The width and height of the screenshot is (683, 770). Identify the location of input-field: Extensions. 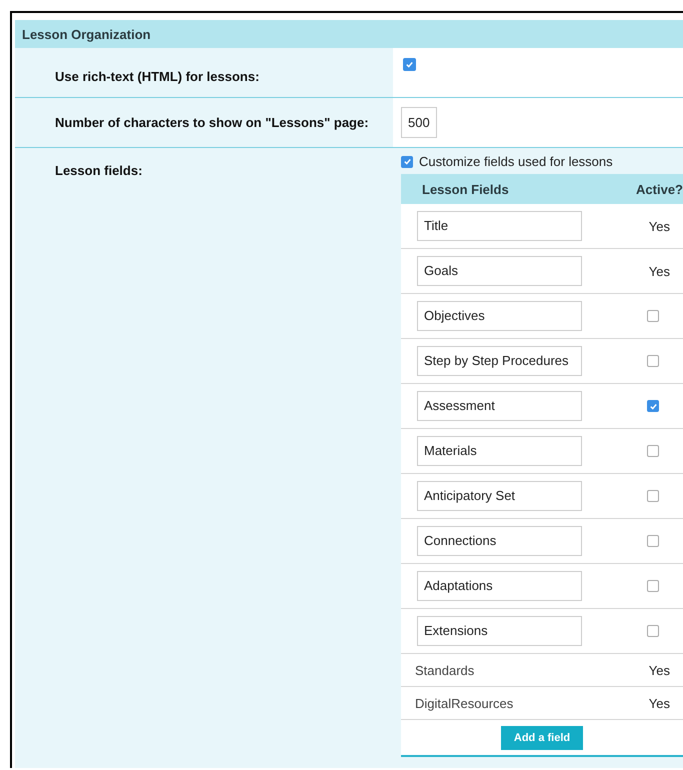
(499, 631).